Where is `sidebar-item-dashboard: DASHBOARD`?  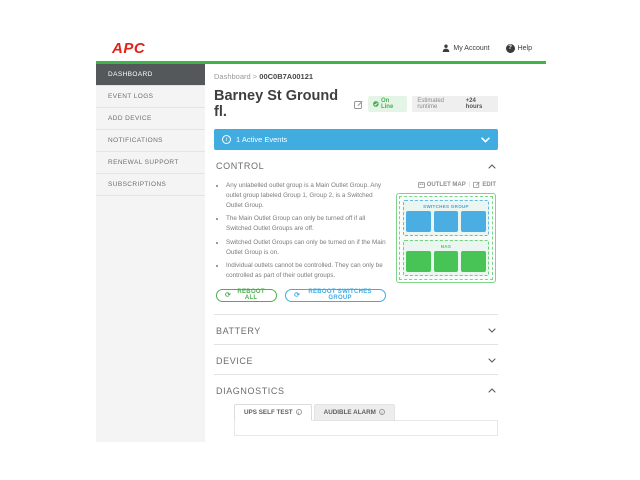
sidebar-item-dashboard: DASHBOARD is located at coordinates (150, 75).